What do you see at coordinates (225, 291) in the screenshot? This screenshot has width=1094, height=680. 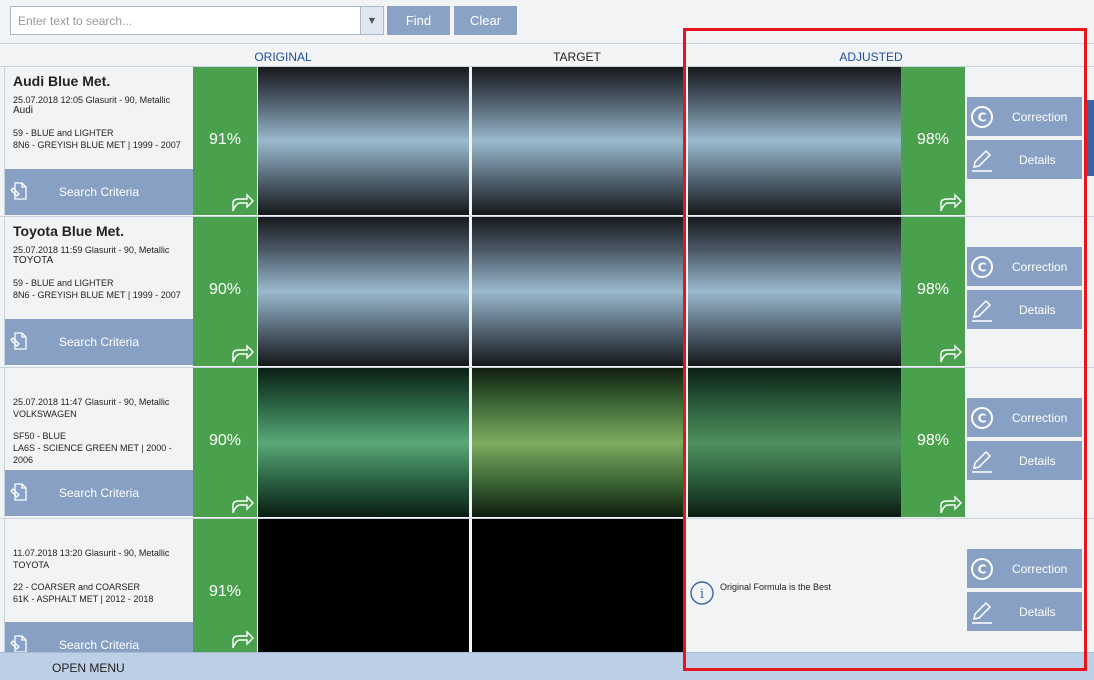 I see `original-match-score: 90%` at bounding box center [225, 291].